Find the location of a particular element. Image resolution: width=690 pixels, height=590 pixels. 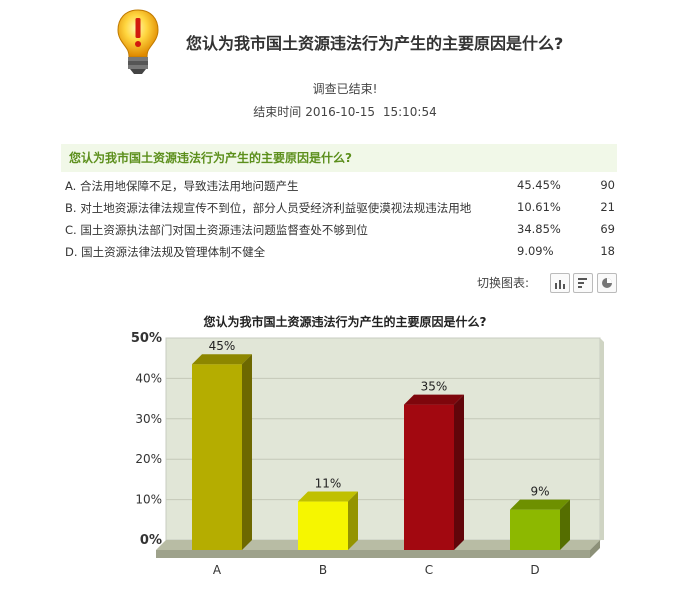

data-label: 35% is located at coordinates (434, 387).